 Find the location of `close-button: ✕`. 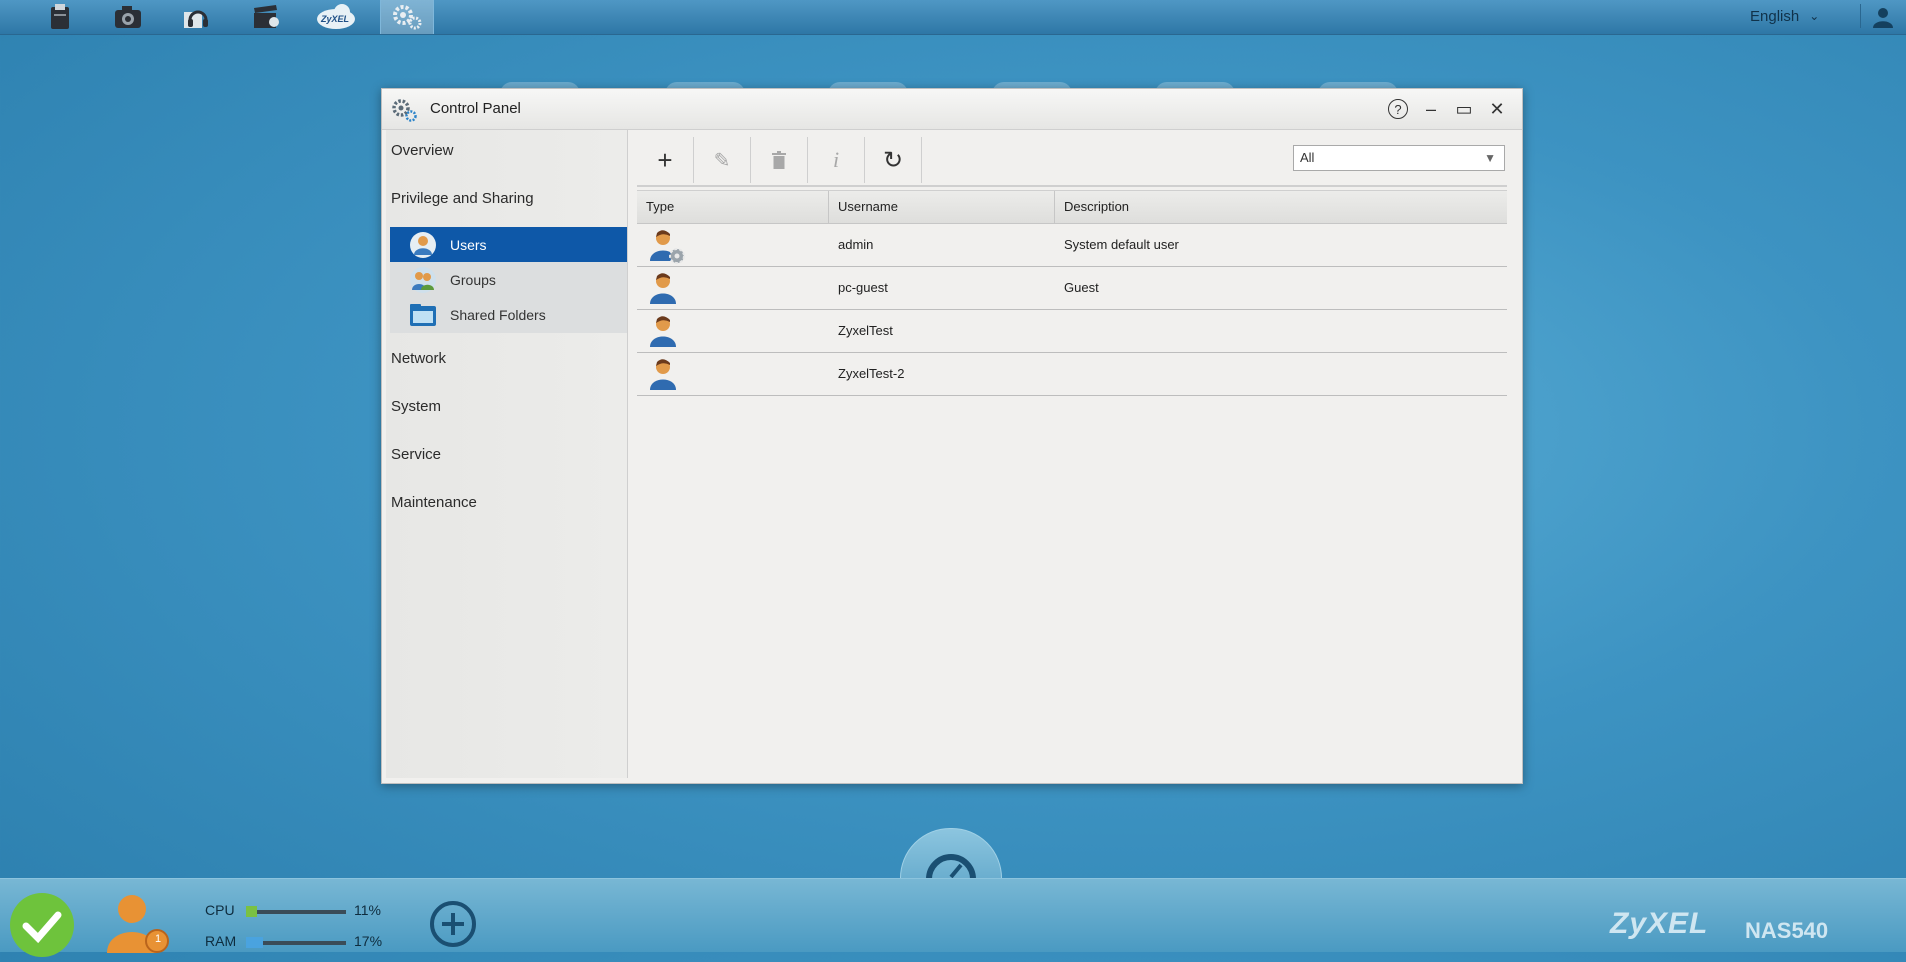

close-button: ✕ is located at coordinates (1497, 109).